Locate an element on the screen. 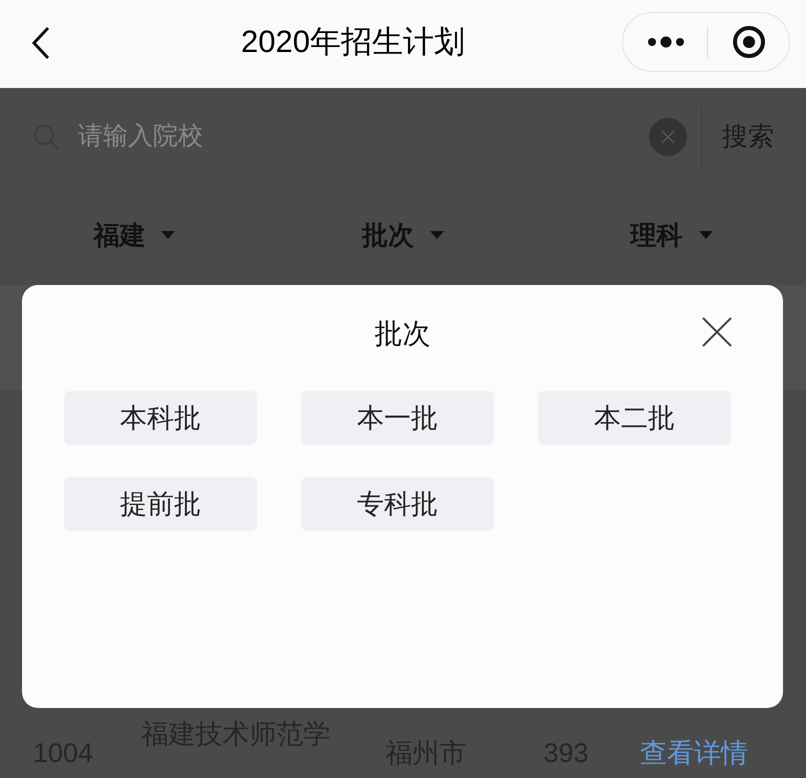 This screenshot has height=778, width=806. back-icon is located at coordinates (41, 43).